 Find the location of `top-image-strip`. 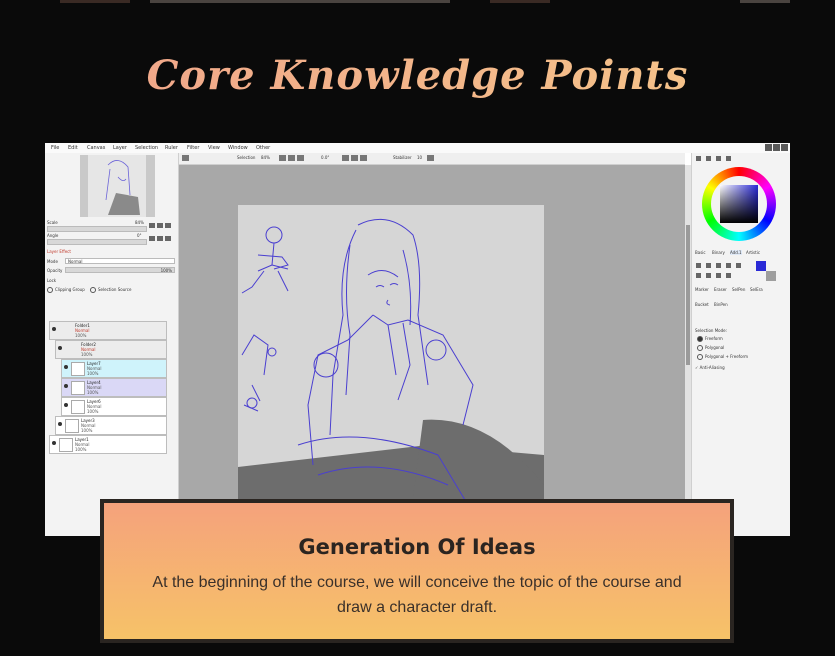

top-image-strip is located at coordinates (425, 1).